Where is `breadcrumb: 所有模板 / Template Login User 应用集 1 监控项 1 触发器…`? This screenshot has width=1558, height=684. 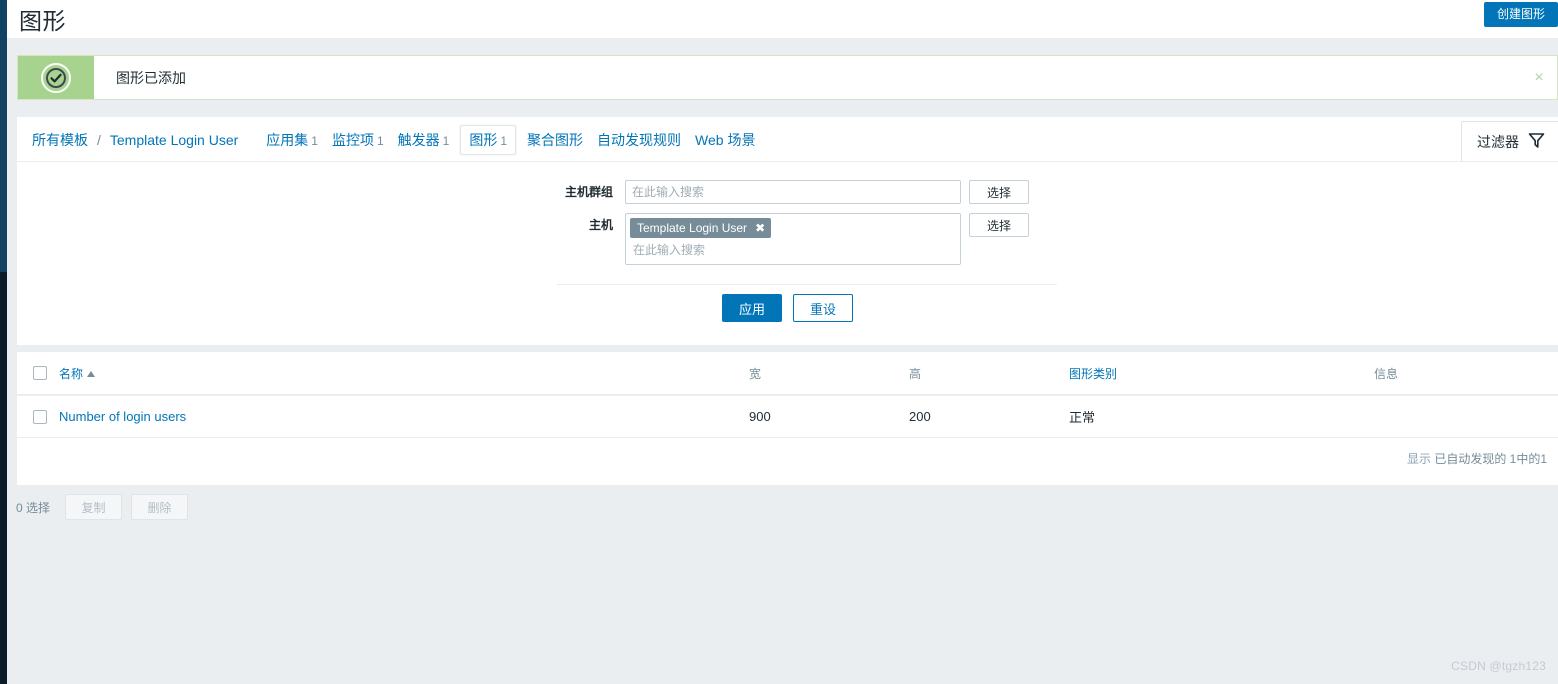
breadcrumb: 所有模板 / Template Login User 应用集 1 监控项 1 触发器… is located at coordinates (787, 139).